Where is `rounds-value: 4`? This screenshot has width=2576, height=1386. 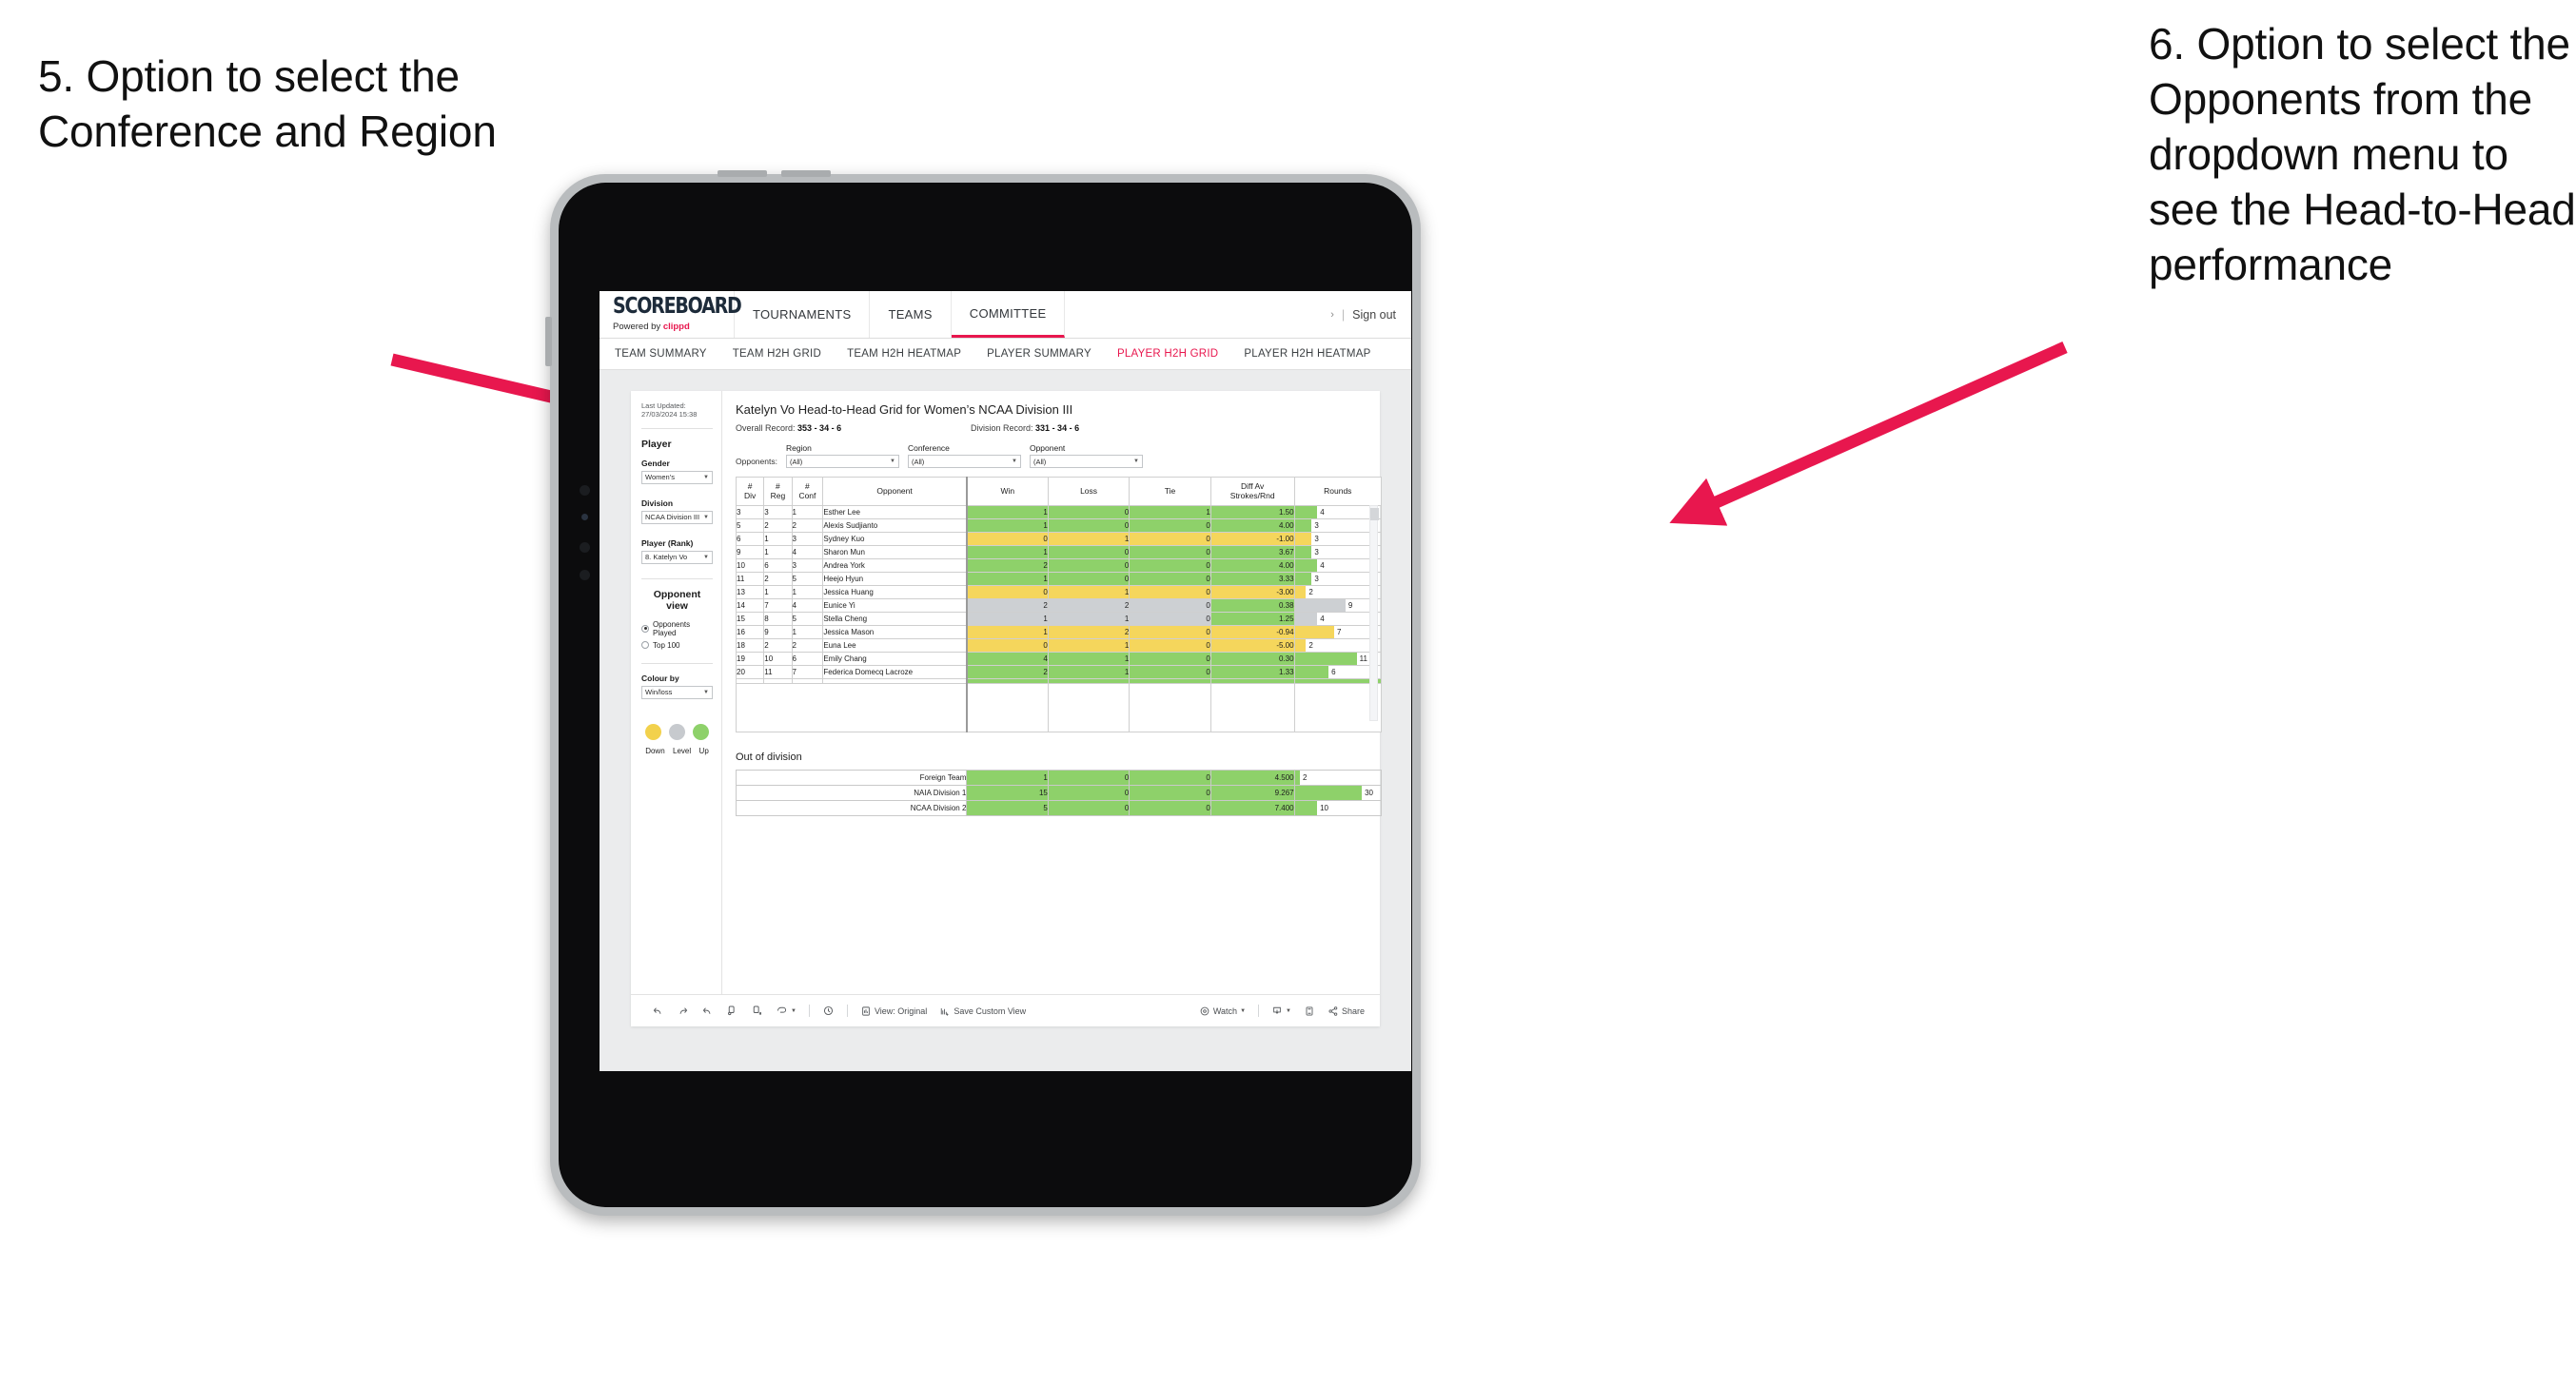
rounds-value: 4 is located at coordinates (1322, 512).